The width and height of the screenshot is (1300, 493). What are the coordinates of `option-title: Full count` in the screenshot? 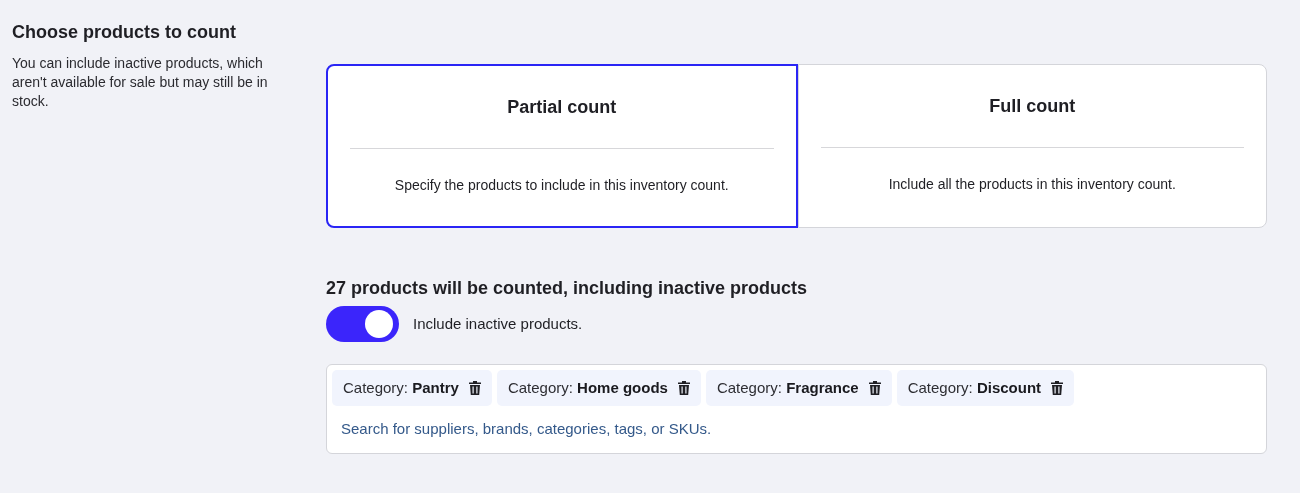 It's located at (1032, 106).